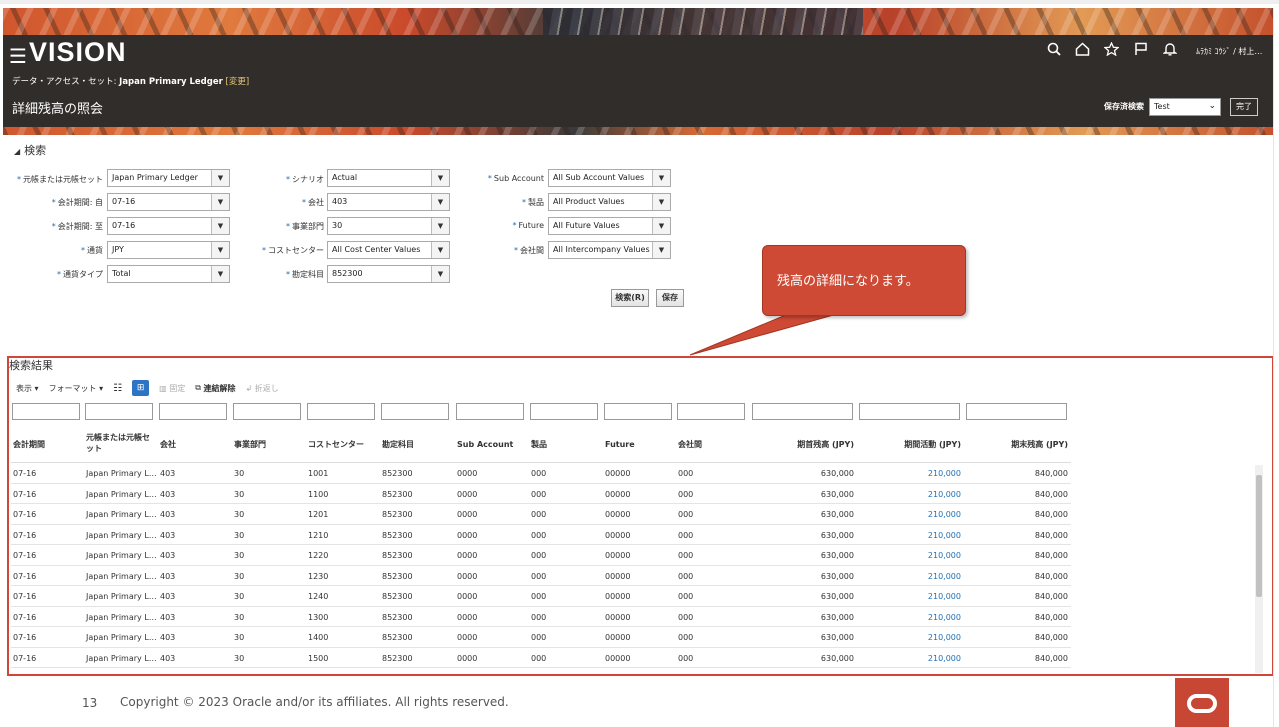  Describe the element at coordinates (609, 226) in the screenshot. I see `future-select: All Future Values ▼` at that location.